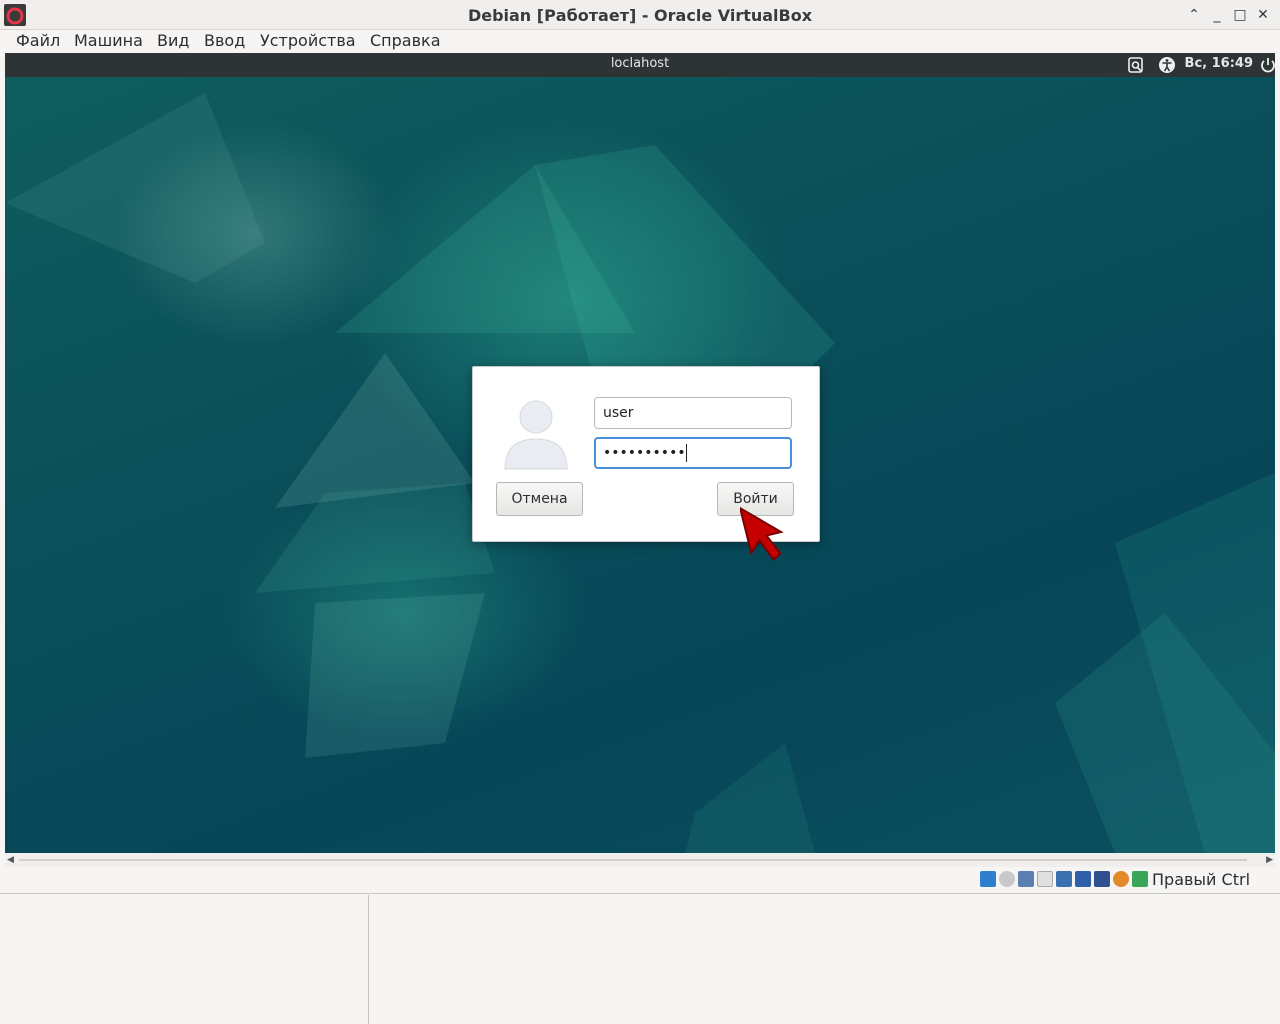 The width and height of the screenshot is (1280, 1024). Describe the element at coordinates (988, 879) in the screenshot. I see `hard-disk-icon` at that location.